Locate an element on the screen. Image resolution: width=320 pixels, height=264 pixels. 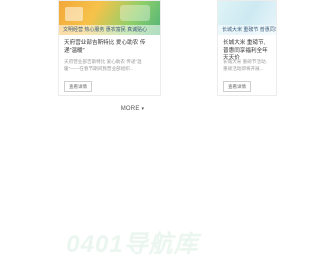
news-card-thumbnail: 文明经营 热心服务 惠农富民 真诚贴心 is located at coordinates (109, 18).